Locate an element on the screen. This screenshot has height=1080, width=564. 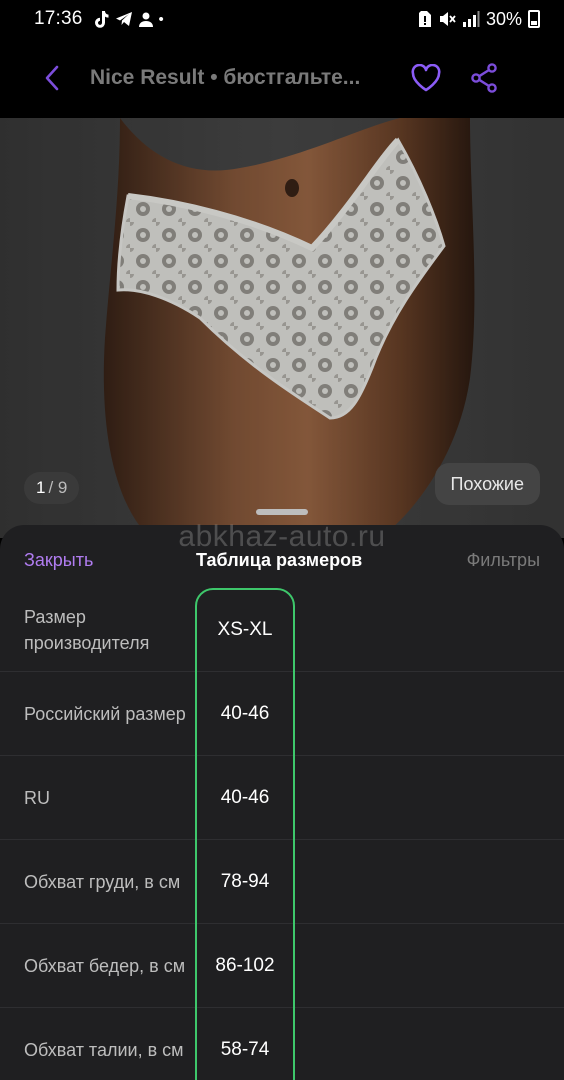
sheet-header: Закрыть Таблица размеров Фильтры is located at coordinates (282, 564).